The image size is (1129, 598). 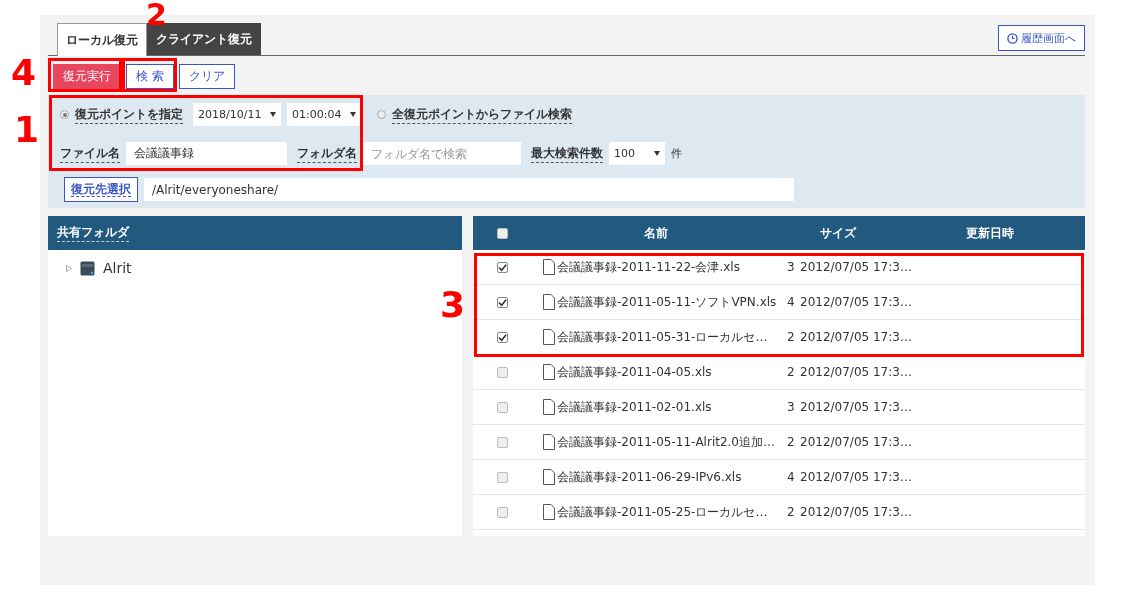 What do you see at coordinates (90, 153) in the screenshot?
I see `field-label: ファイル名` at bounding box center [90, 153].